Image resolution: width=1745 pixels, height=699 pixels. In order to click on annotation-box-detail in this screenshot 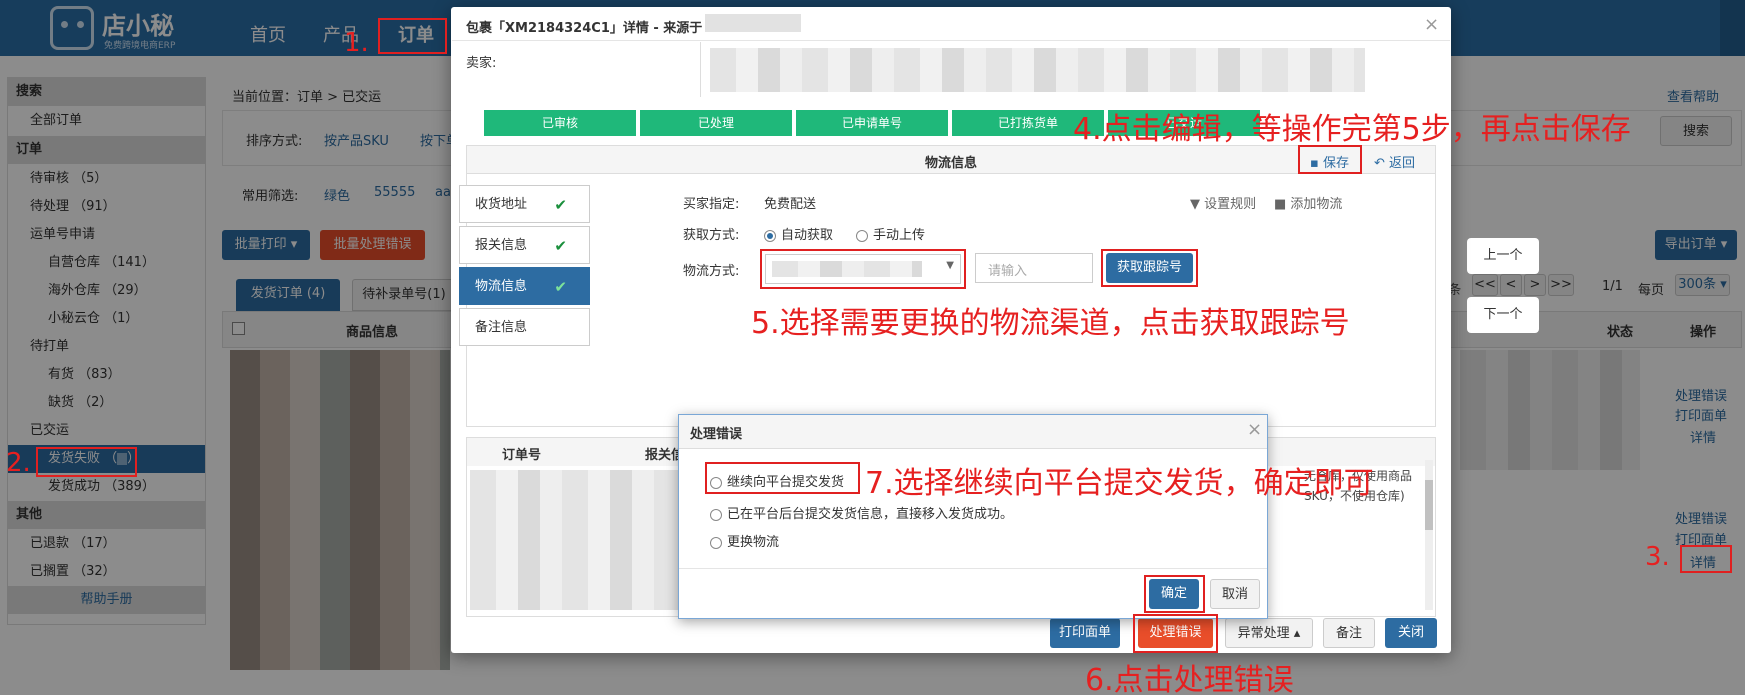, I will do `click(1706, 559)`.